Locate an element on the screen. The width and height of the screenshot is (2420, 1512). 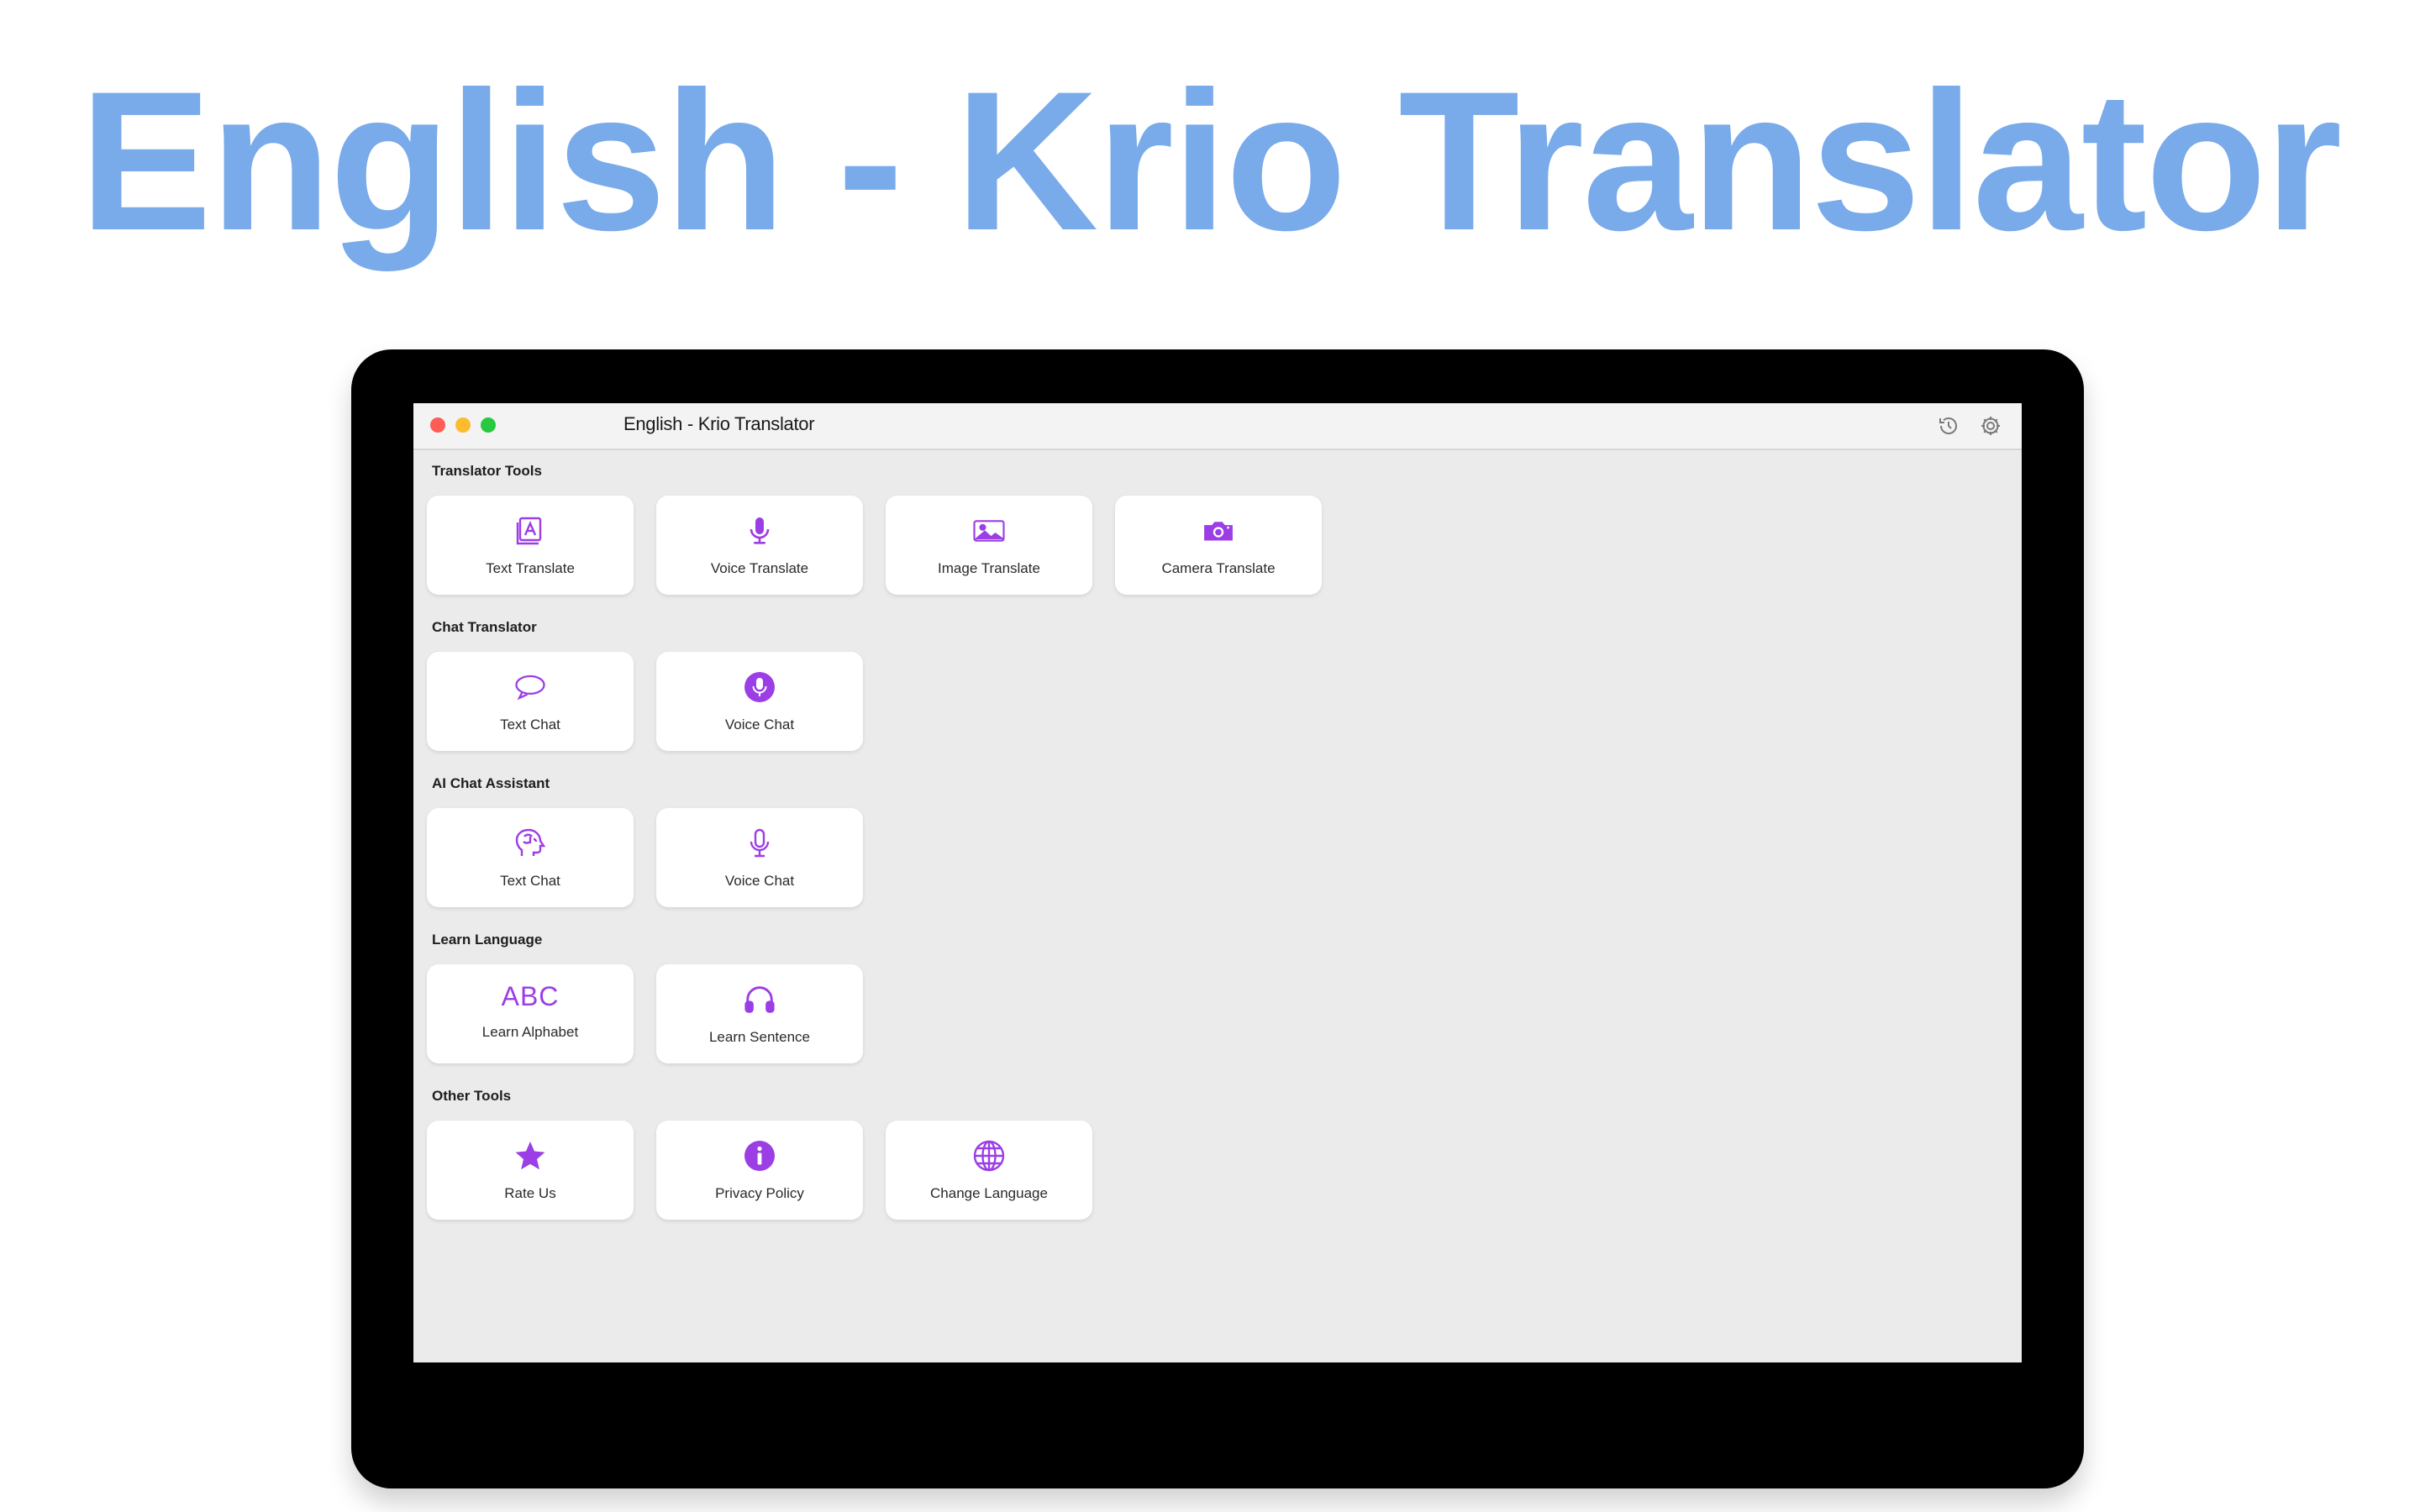
zoom-window-button is located at coordinates (488, 425).